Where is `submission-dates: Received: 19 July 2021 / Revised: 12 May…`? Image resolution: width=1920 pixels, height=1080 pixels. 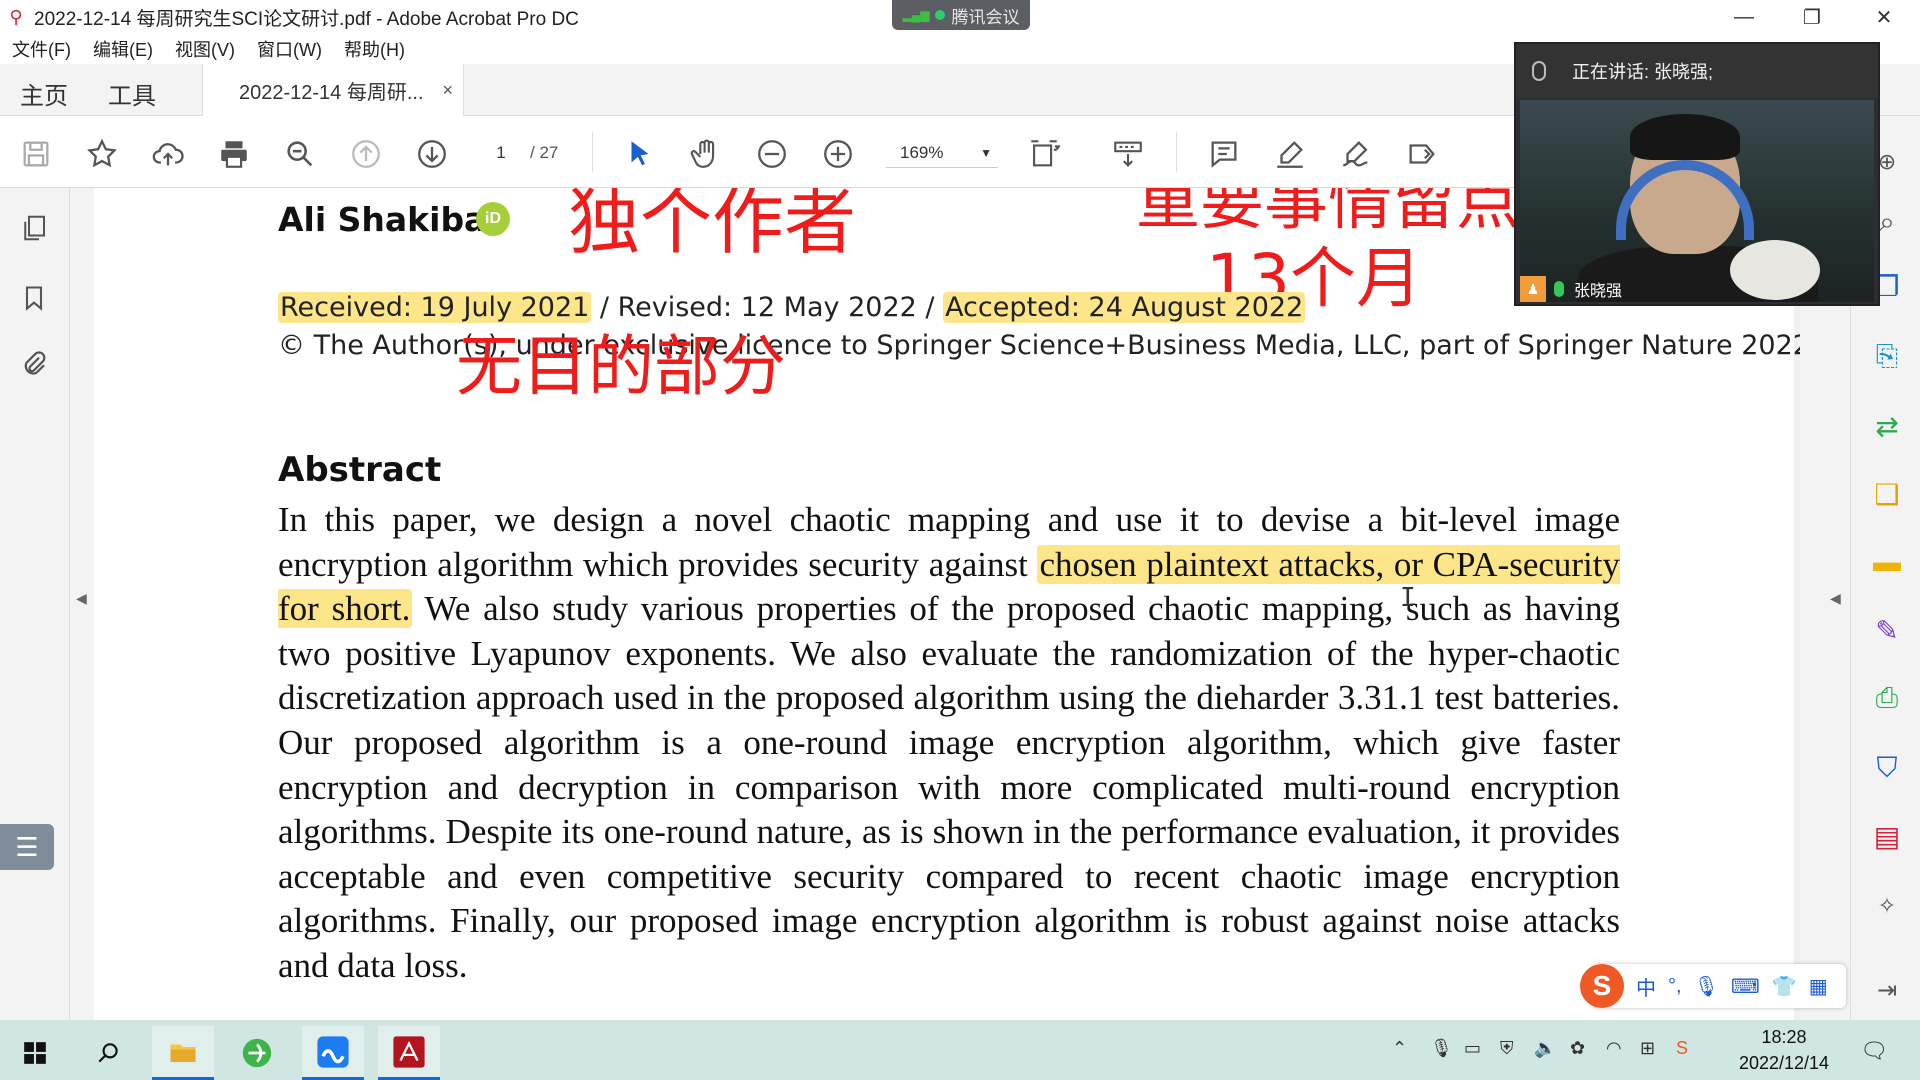 submission-dates: Received: 19 July 2021 / Revised: 12 May… is located at coordinates (792, 307).